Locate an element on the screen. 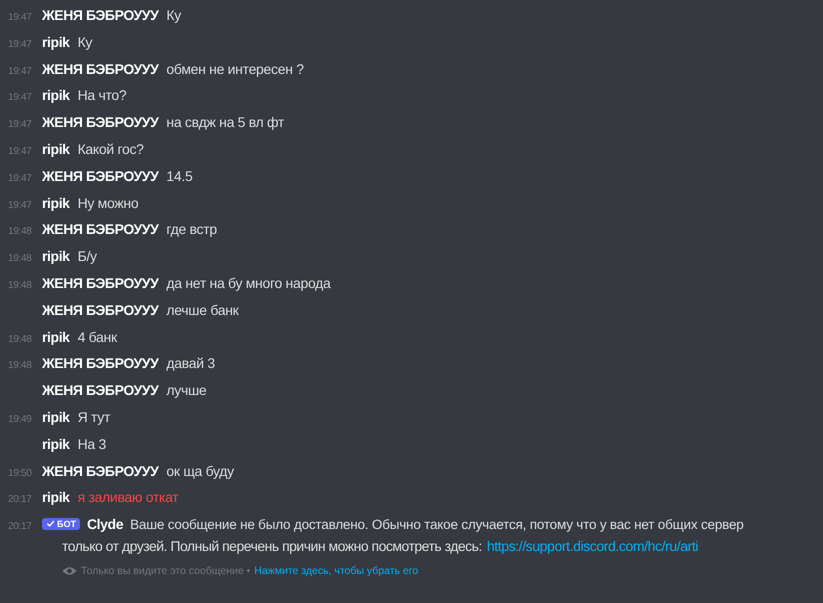  message-text: обмен не интересен ? is located at coordinates (235, 68).